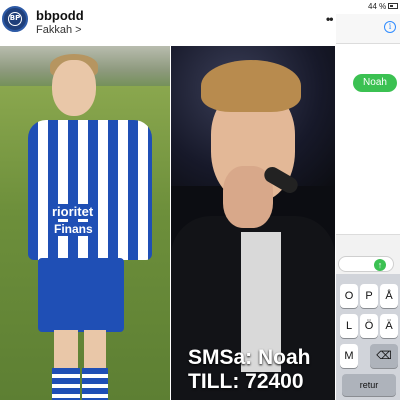  I want to click on jersey-sponsor-line1: rioritet, so click(73, 211).